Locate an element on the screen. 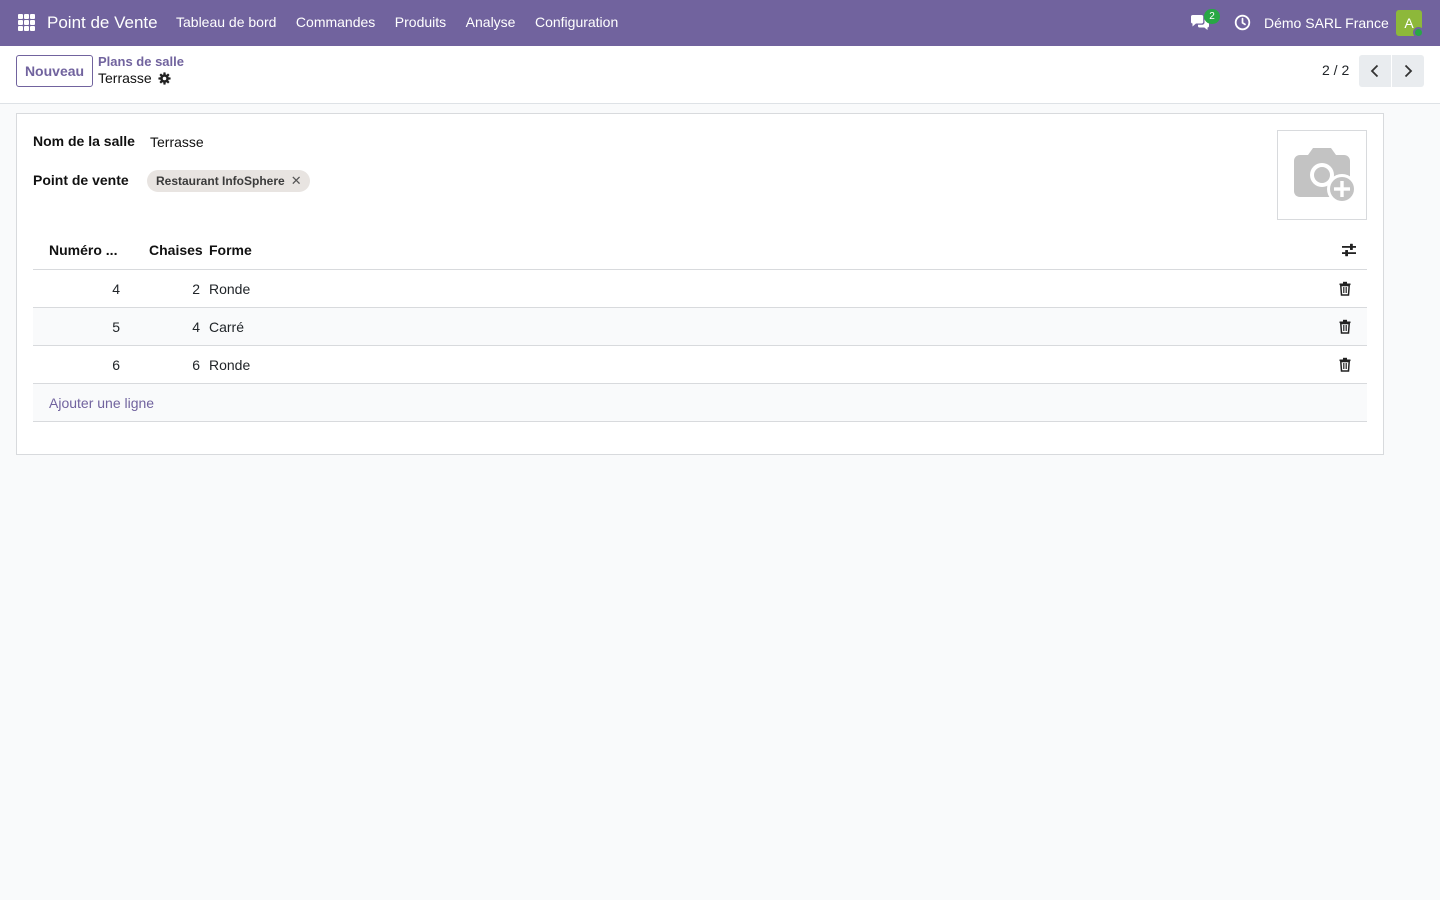 This screenshot has width=1440, height=900. optional-columns-icon is located at coordinates (1349, 250).